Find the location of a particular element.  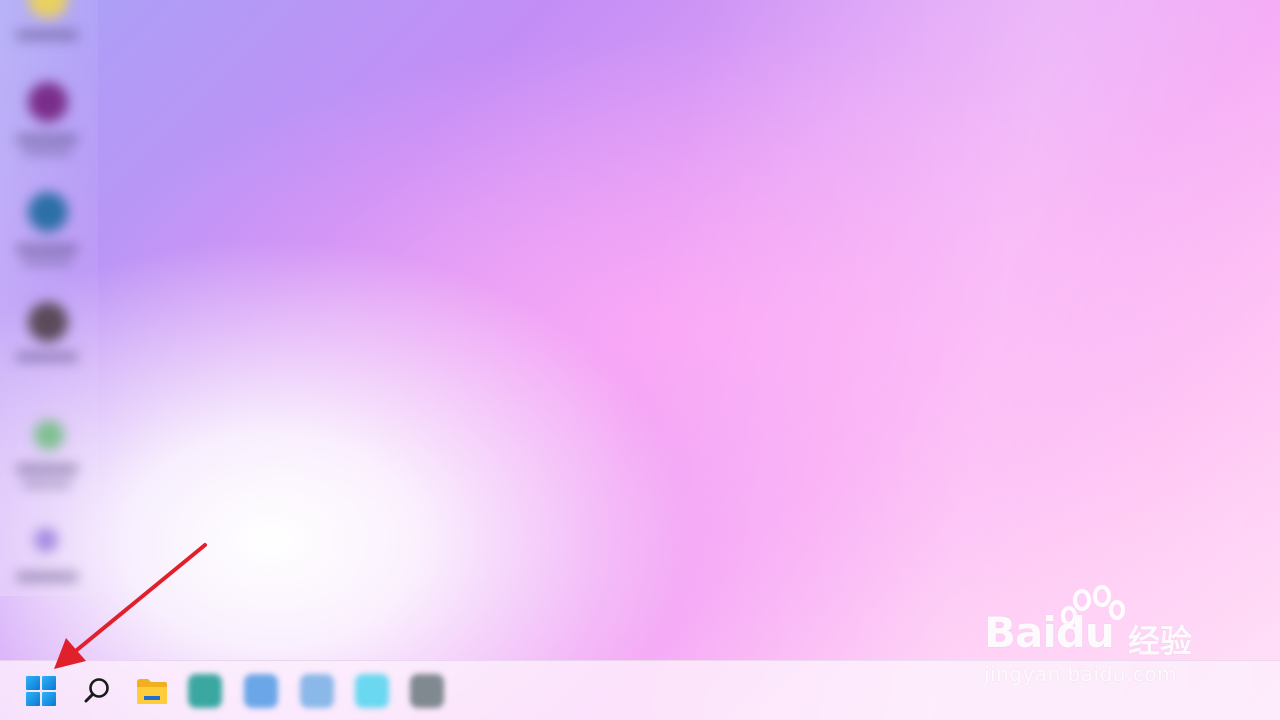

watermark-product: 经验 is located at coordinates (1160, 641).